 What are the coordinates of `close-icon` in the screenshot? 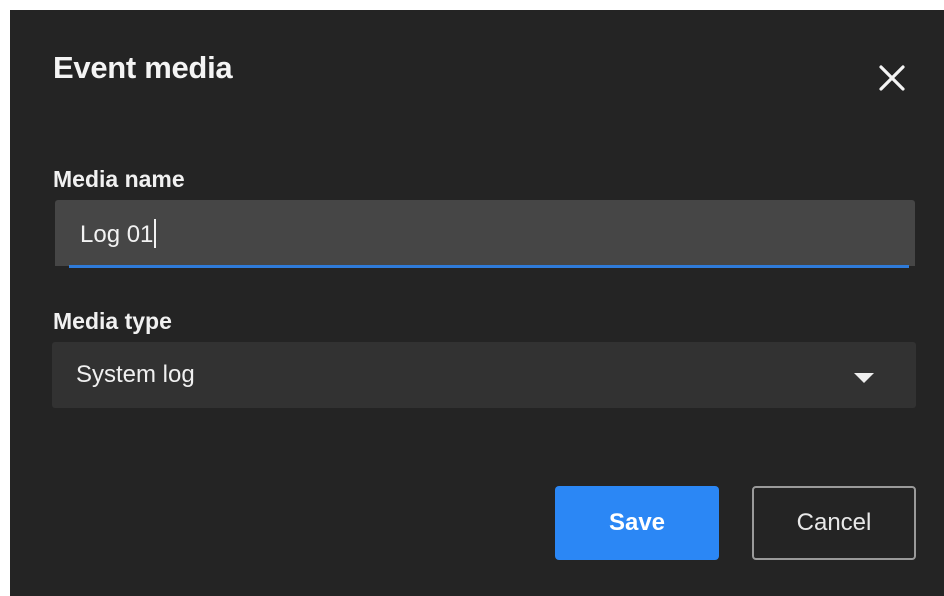 It's located at (892, 78).